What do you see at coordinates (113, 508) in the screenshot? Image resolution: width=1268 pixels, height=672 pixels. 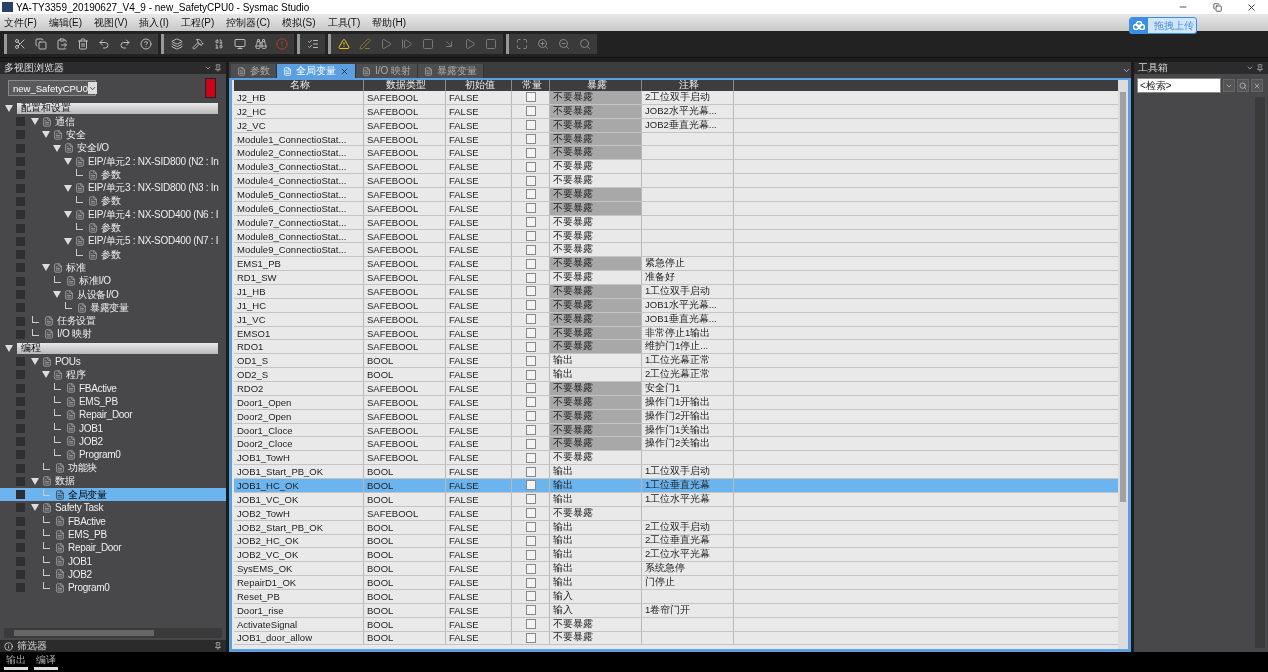 I see `tree-item: Safety Task` at bounding box center [113, 508].